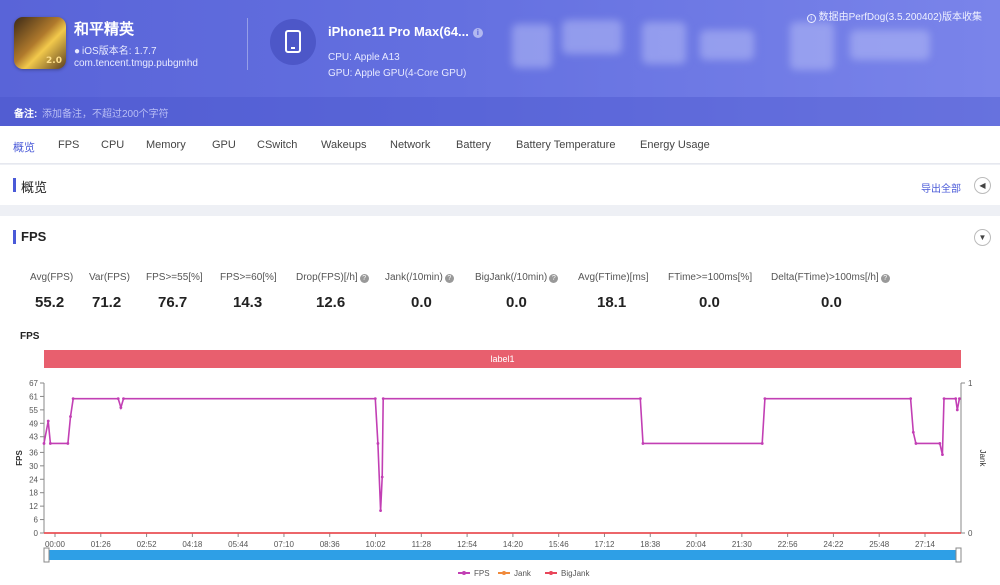  What do you see at coordinates (343, 145) in the screenshot?
I see `tab-wakeups: Wakeups` at bounding box center [343, 145].